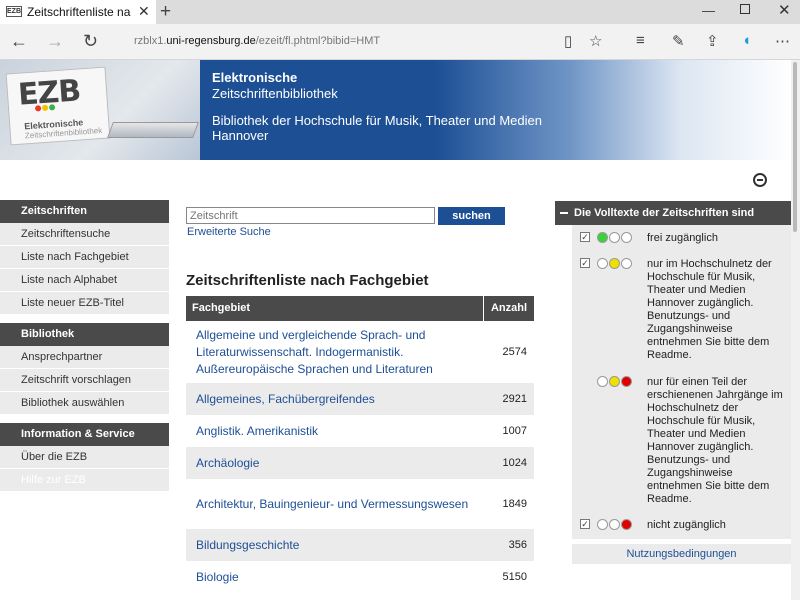  Describe the element at coordinates (318, 41) in the screenshot. I see `url-path: /ezeit/fl.phtml?bibid=HMT` at that location.